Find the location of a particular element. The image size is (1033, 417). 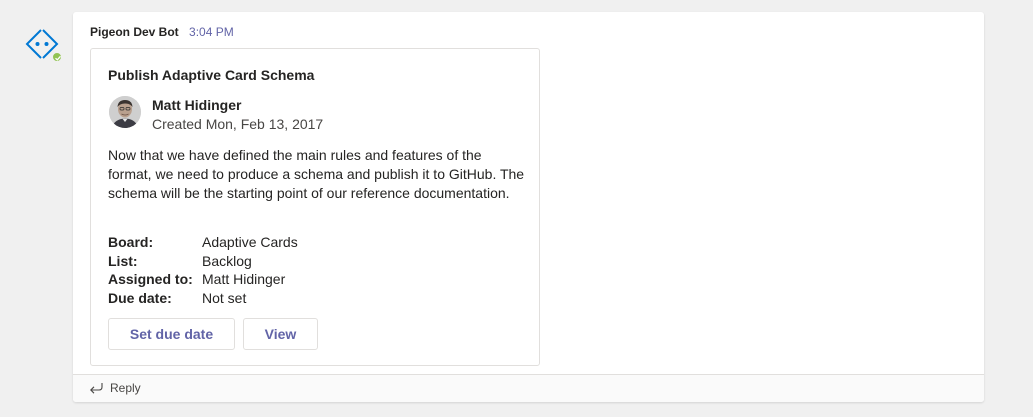

fact-row-board: Board: Adaptive Cards is located at coordinates (203, 242).